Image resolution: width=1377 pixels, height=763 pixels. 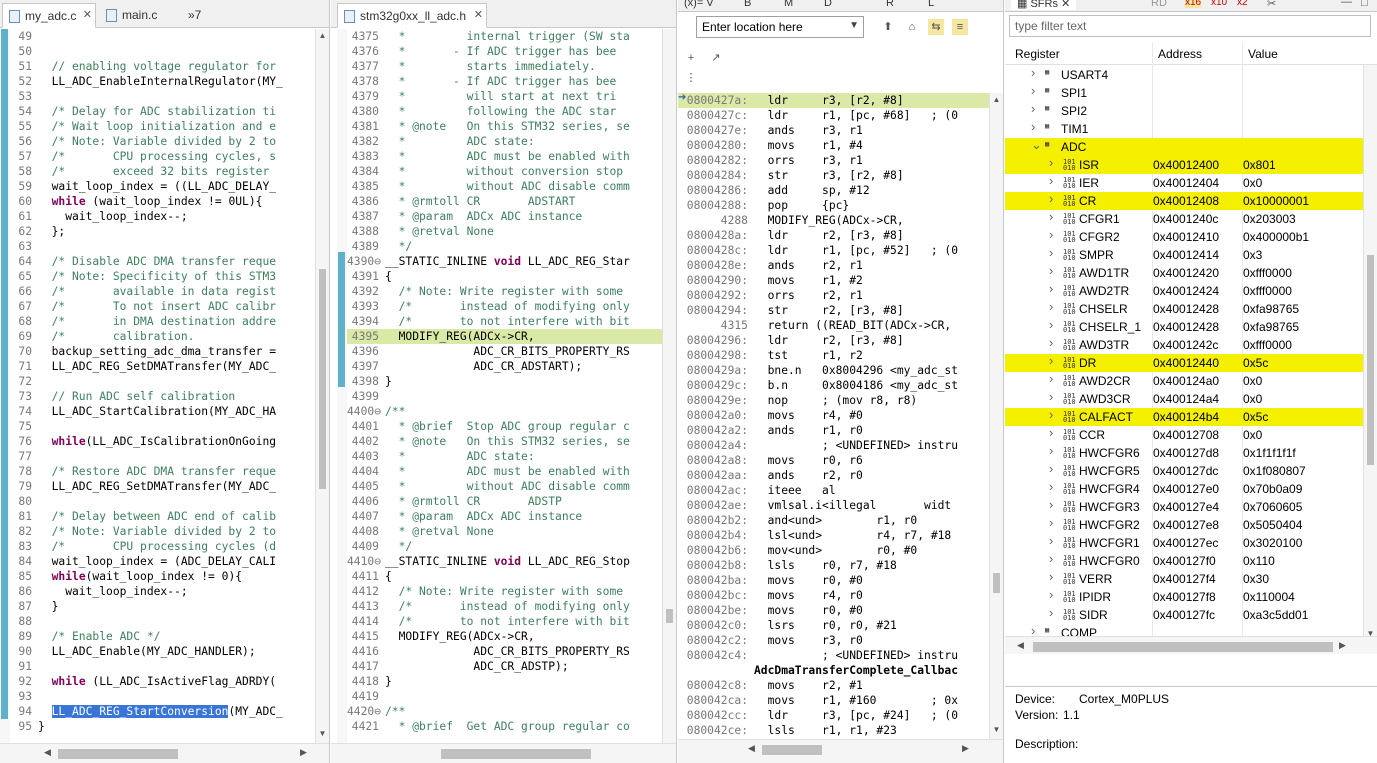 What do you see at coordinates (1346, 4) in the screenshot?
I see `minimize-icon: —` at bounding box center [1346, 4].